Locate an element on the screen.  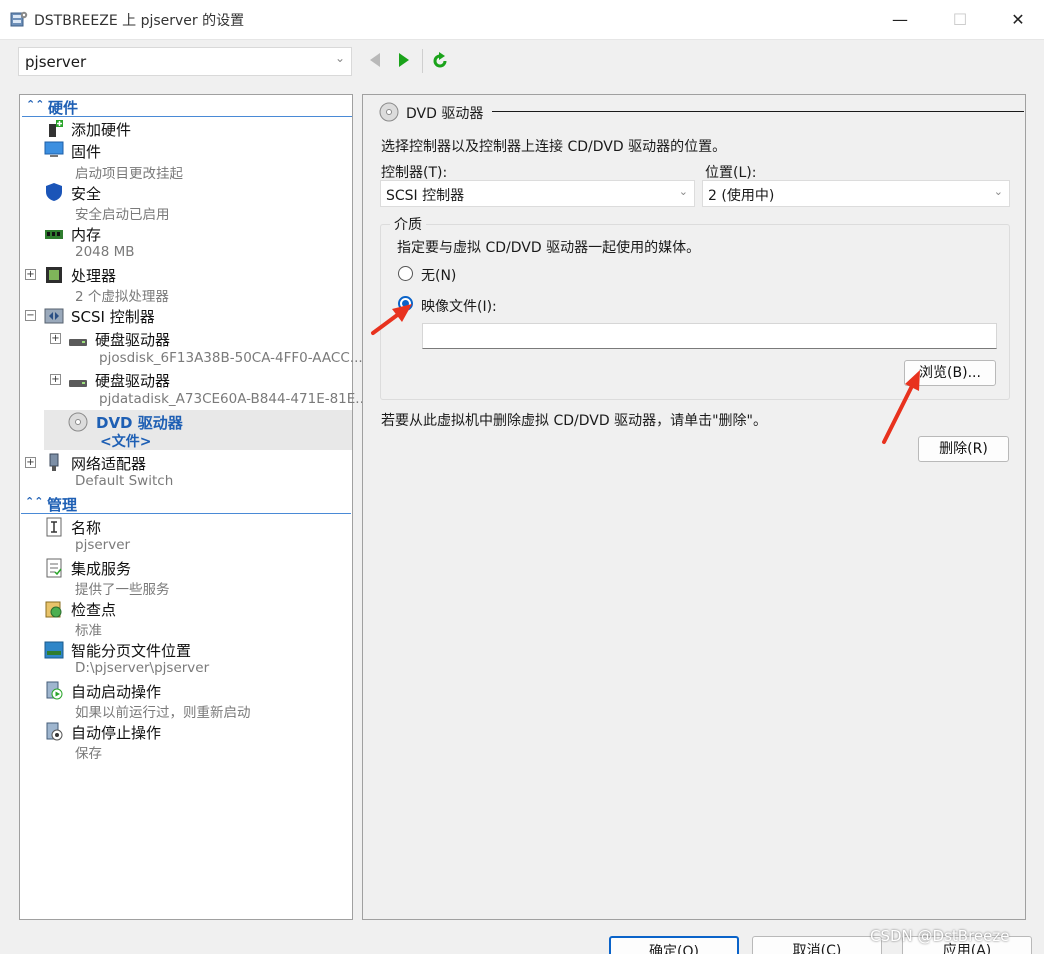
tree-item-name: 名称 is located at coordinates (86, 527).